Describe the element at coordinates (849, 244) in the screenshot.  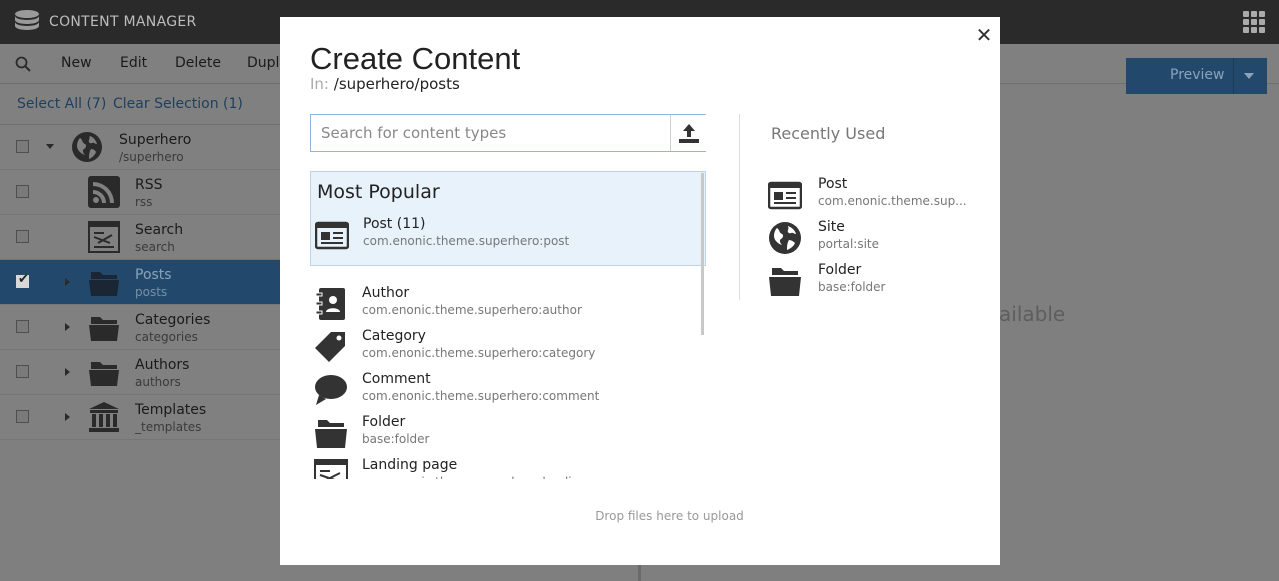
I see `recent-item-id: portal:site` at that location.